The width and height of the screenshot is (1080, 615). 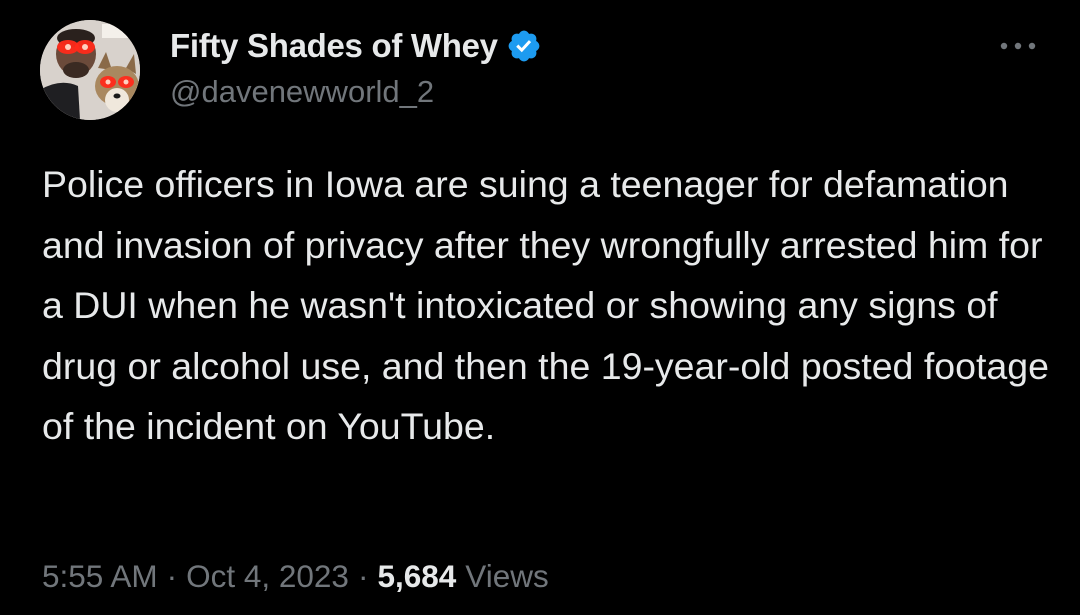 I want to click on views-label: Views, so click(x=507, y=576).